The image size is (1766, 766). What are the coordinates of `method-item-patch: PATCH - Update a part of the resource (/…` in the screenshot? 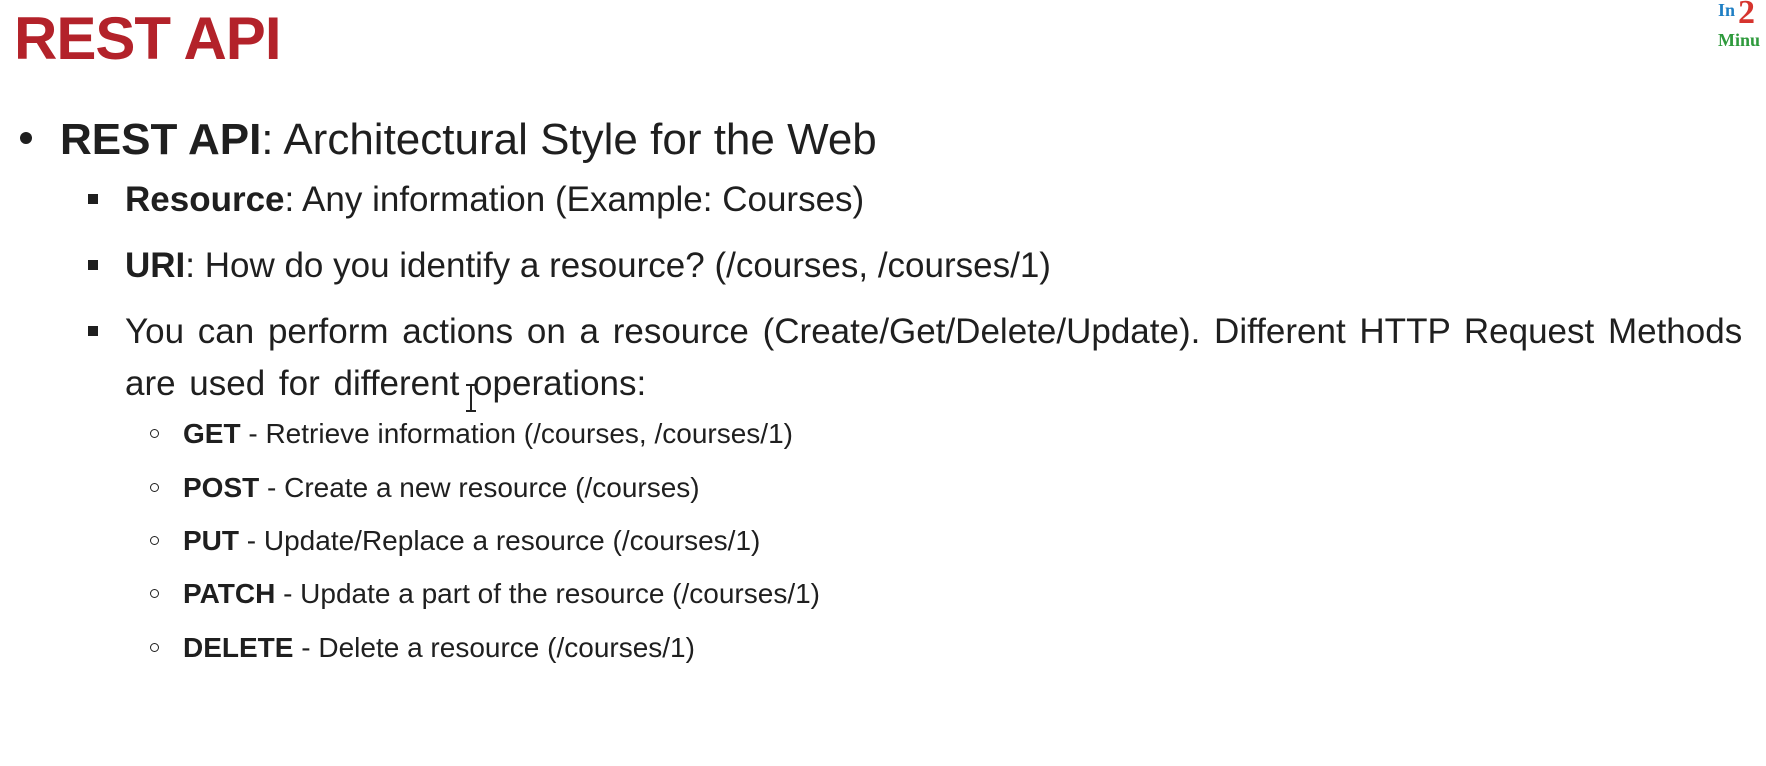 It's located at (485, 594).